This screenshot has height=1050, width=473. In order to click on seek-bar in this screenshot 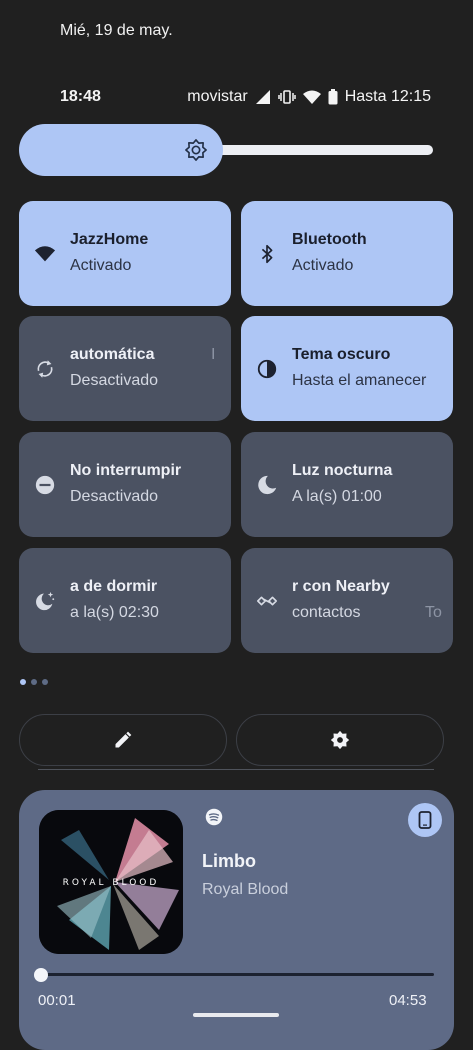, I will do `click(237, 974)`.